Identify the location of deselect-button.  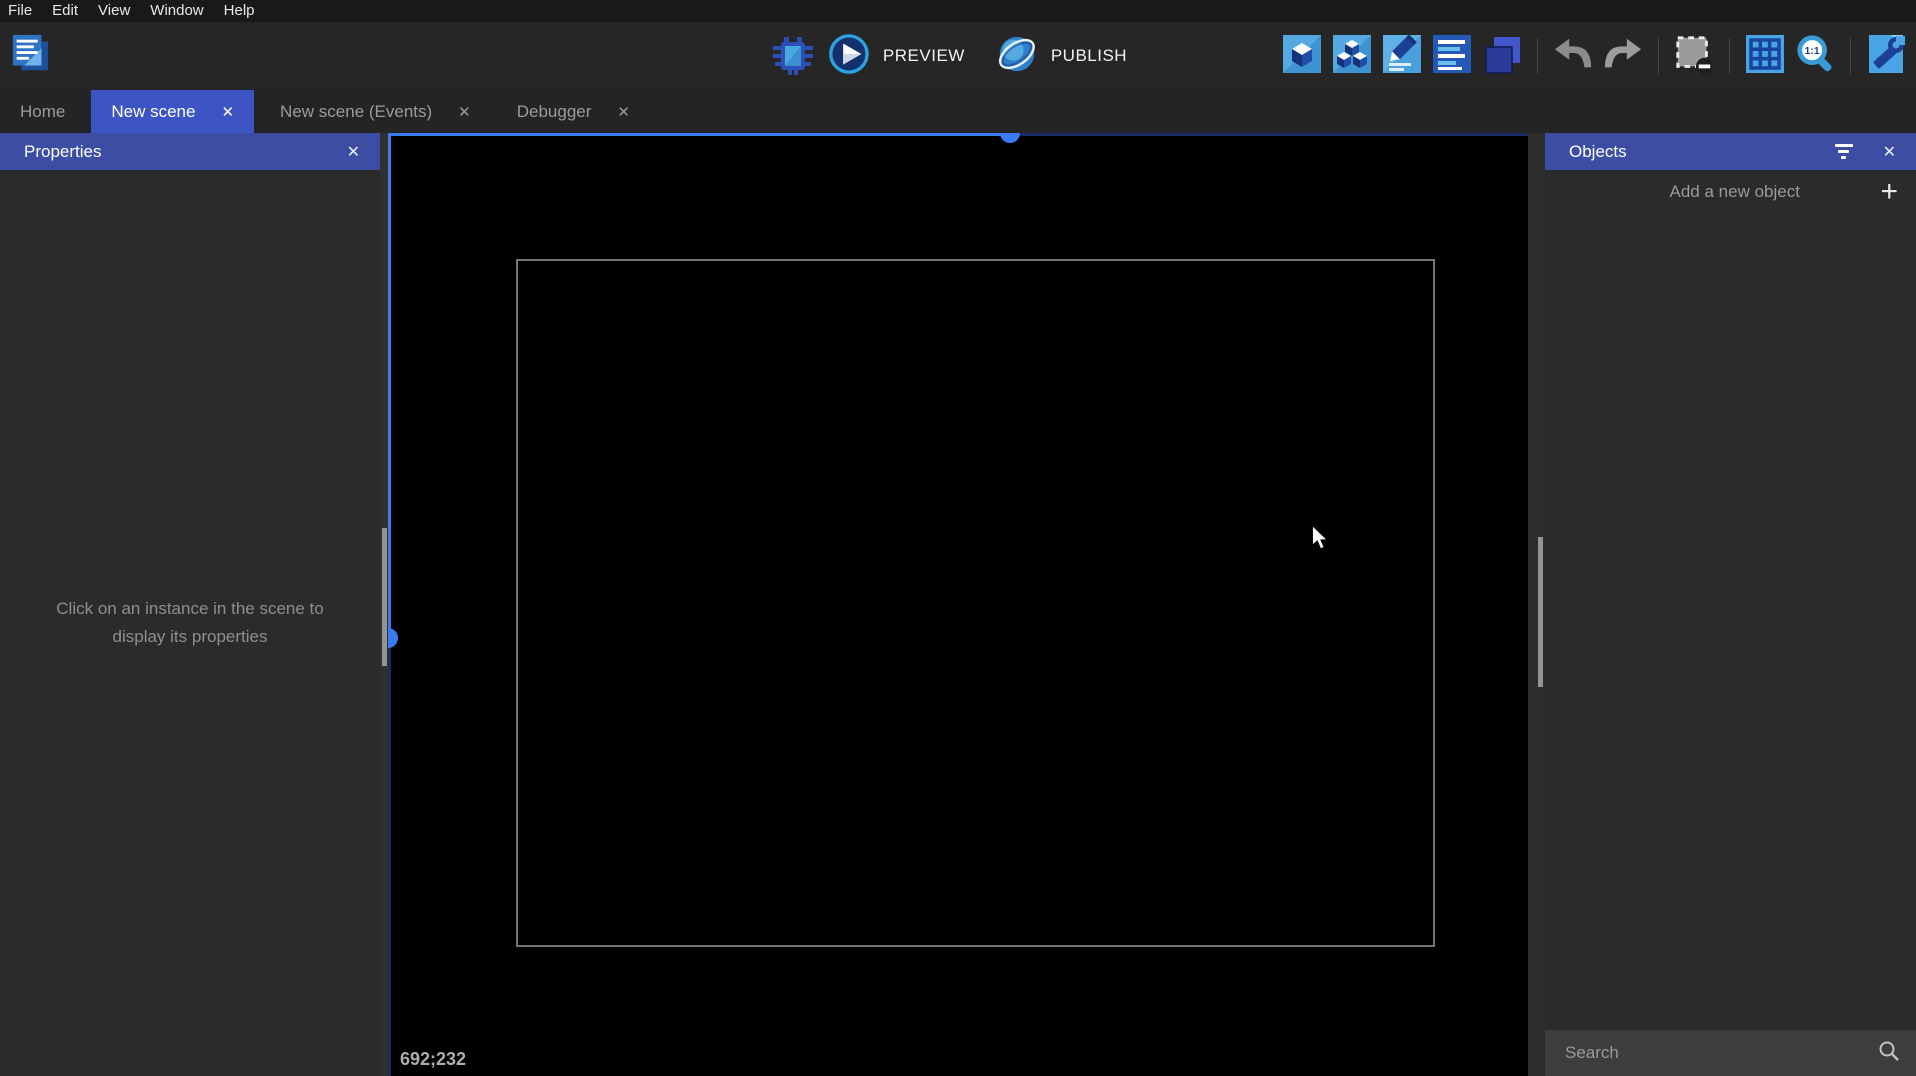
(1694, 56).